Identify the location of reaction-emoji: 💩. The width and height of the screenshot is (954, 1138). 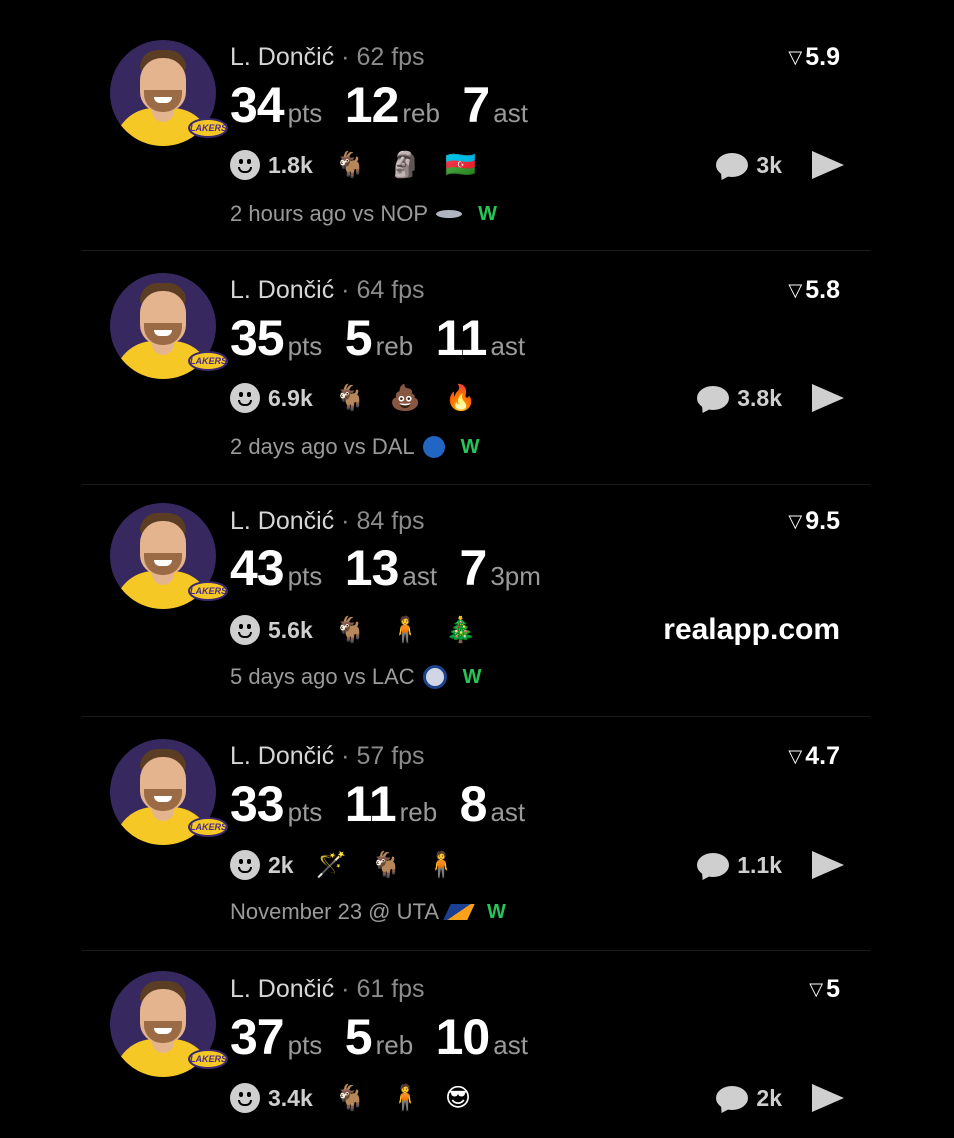
(405, 398).